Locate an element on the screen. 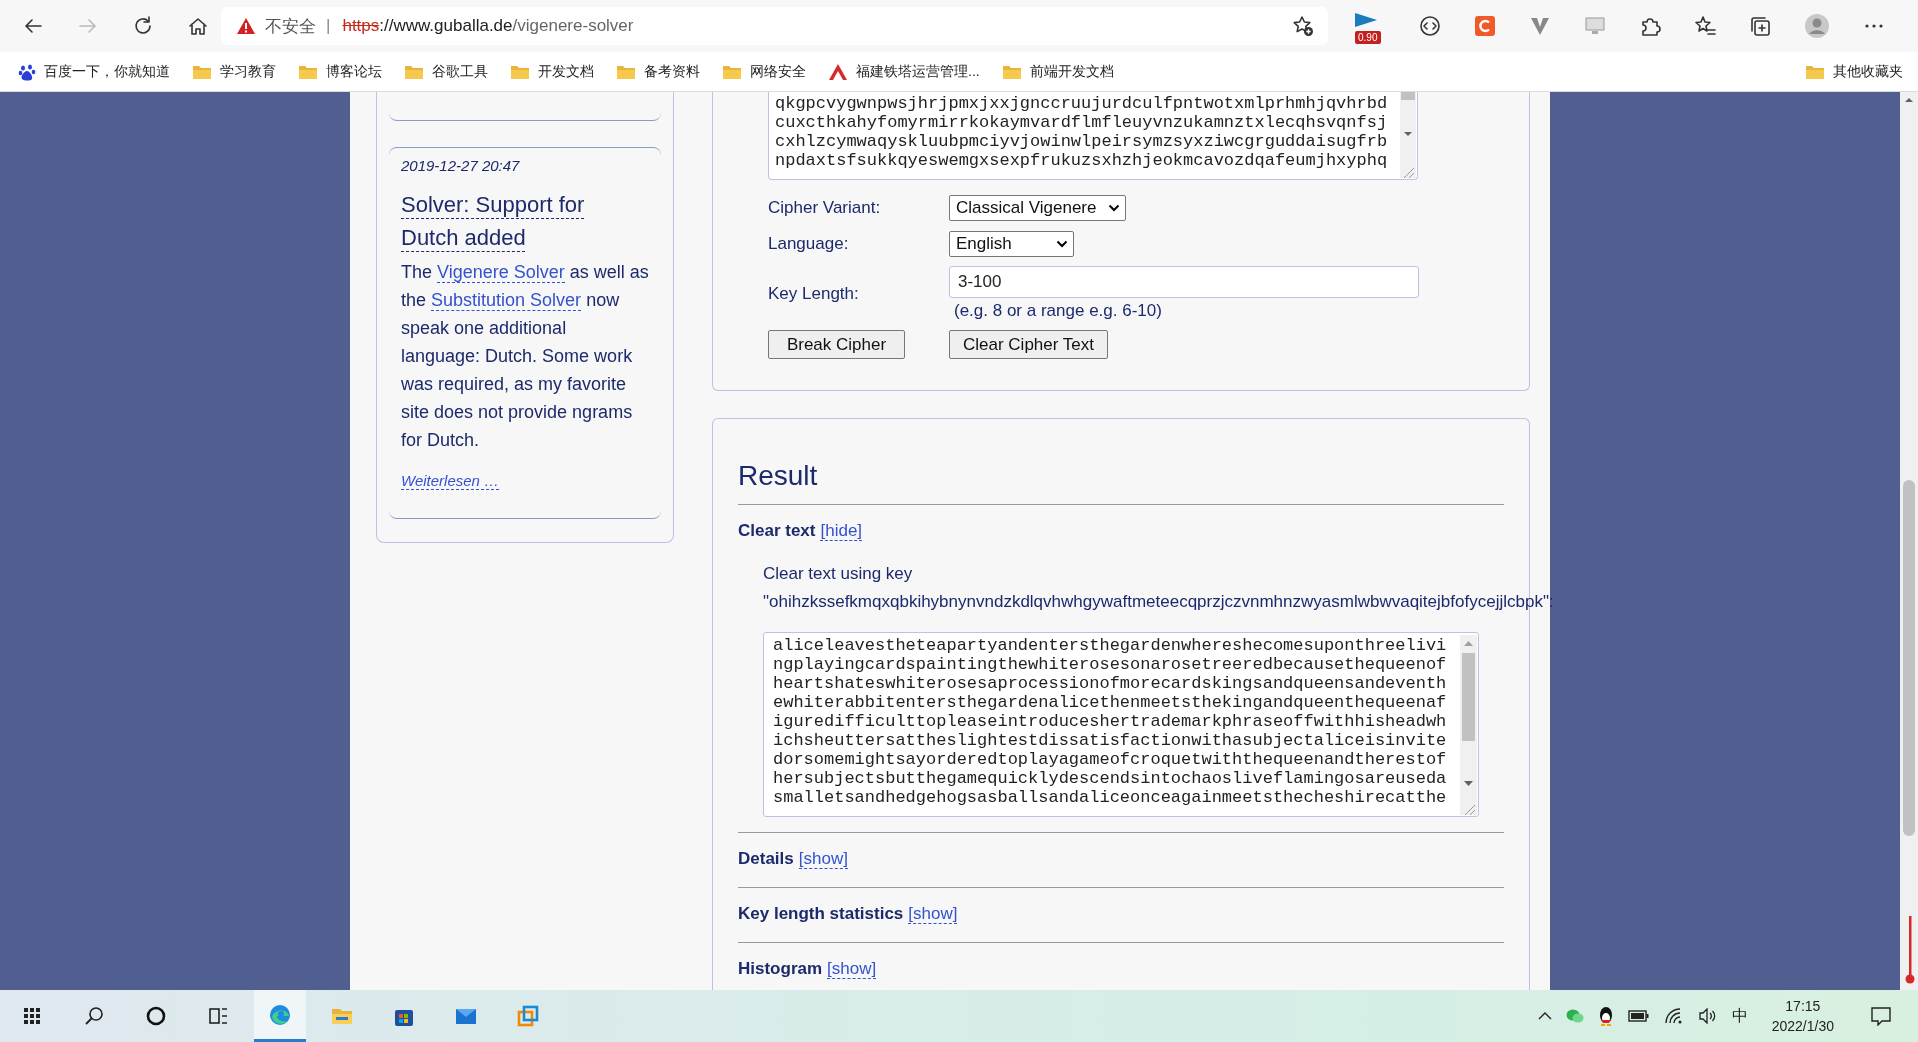 The image size is (1918, 1042). dropdown: Classical Vigenere is located at coordinates (1037, 208).